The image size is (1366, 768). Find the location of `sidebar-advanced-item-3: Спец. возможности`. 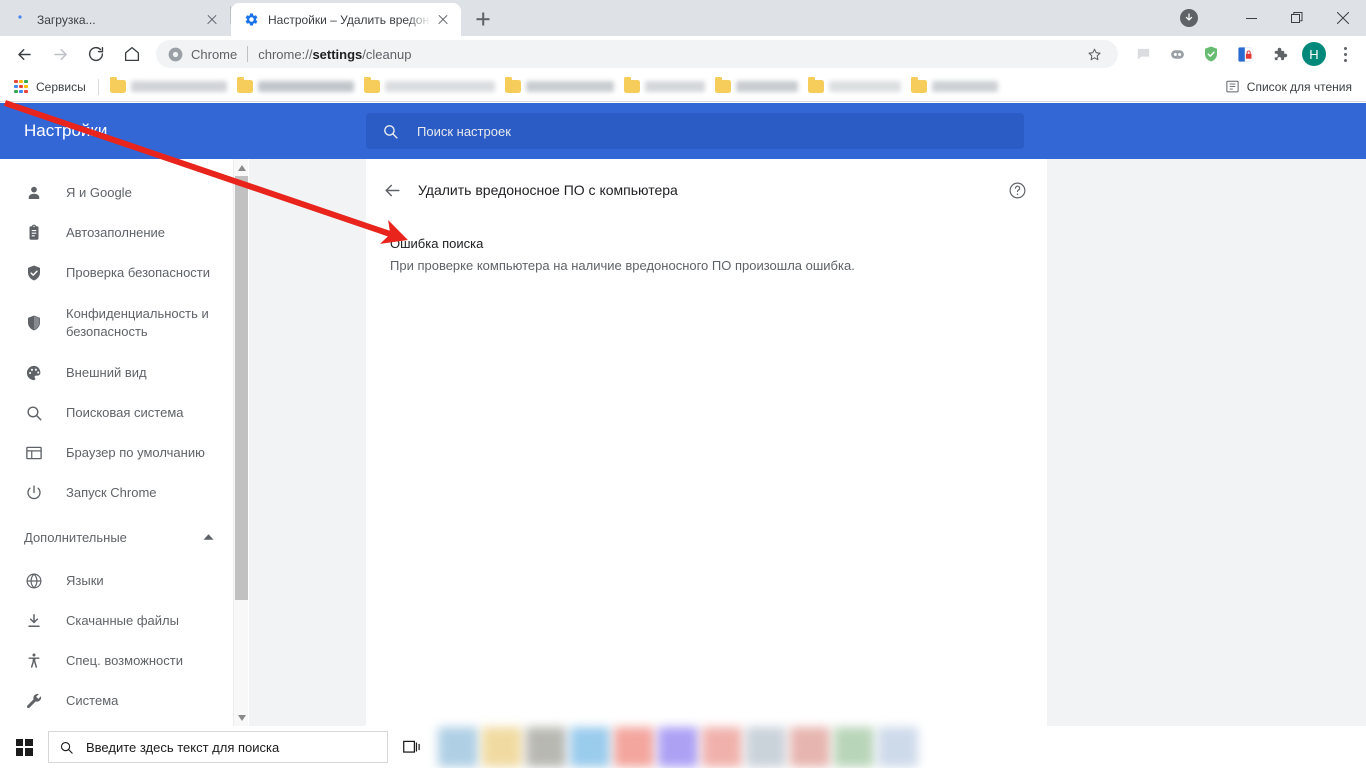

sidebar-advanced-item-3: Спец. возможности is located at coordinates (116, 661).